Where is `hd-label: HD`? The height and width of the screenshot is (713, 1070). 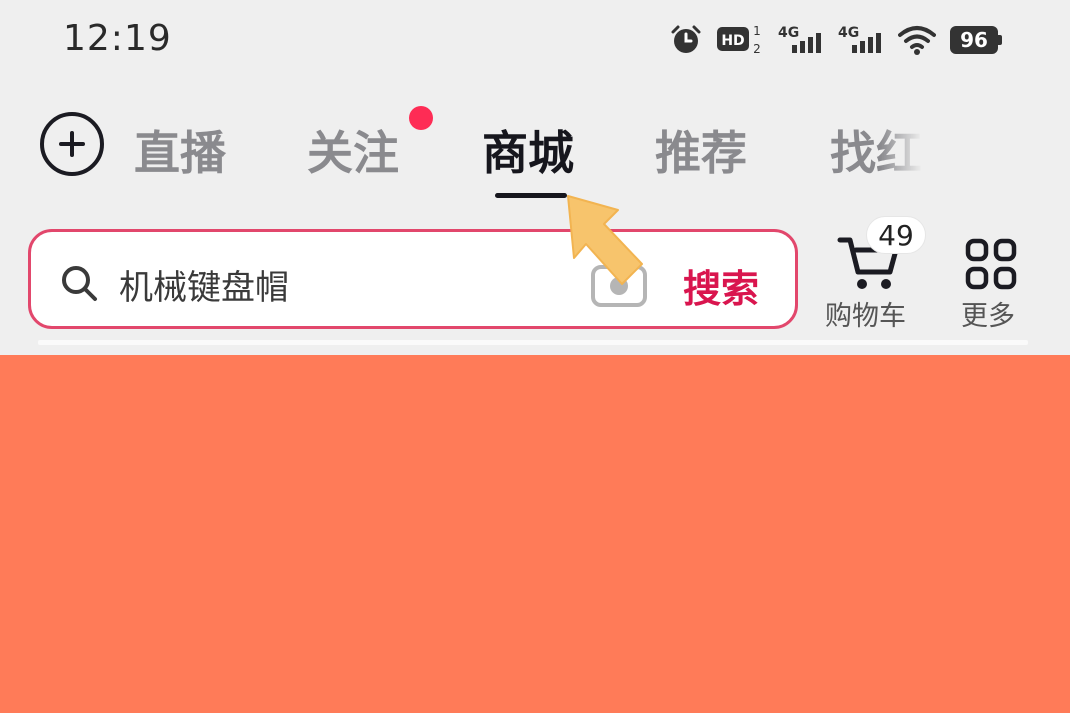
hd-label: HD is located at coordinates (732, 41).